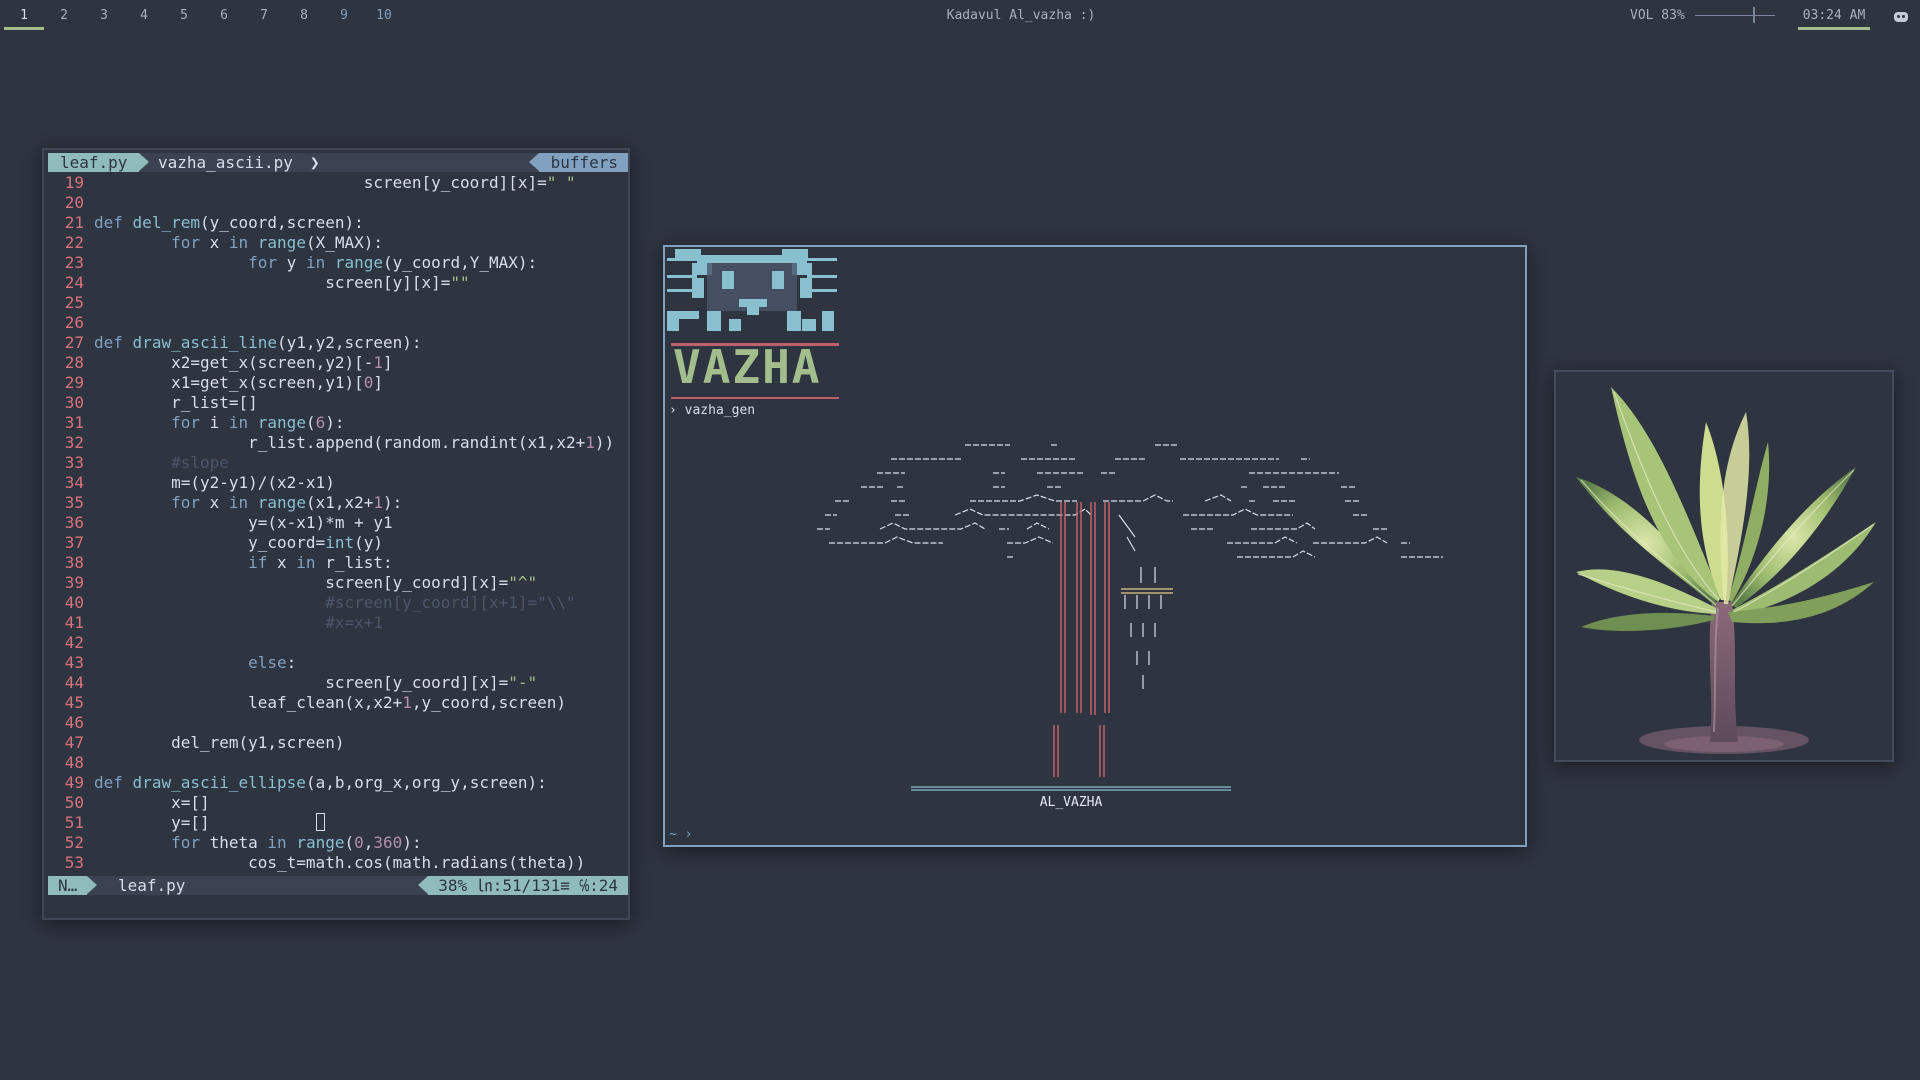 The width and height of the screenshot is (1920, 1080). What do you see at coordinates (578, 162) in the screenshot?
I see `buffers-indicator: buffers` at bounding box center [578, 162].